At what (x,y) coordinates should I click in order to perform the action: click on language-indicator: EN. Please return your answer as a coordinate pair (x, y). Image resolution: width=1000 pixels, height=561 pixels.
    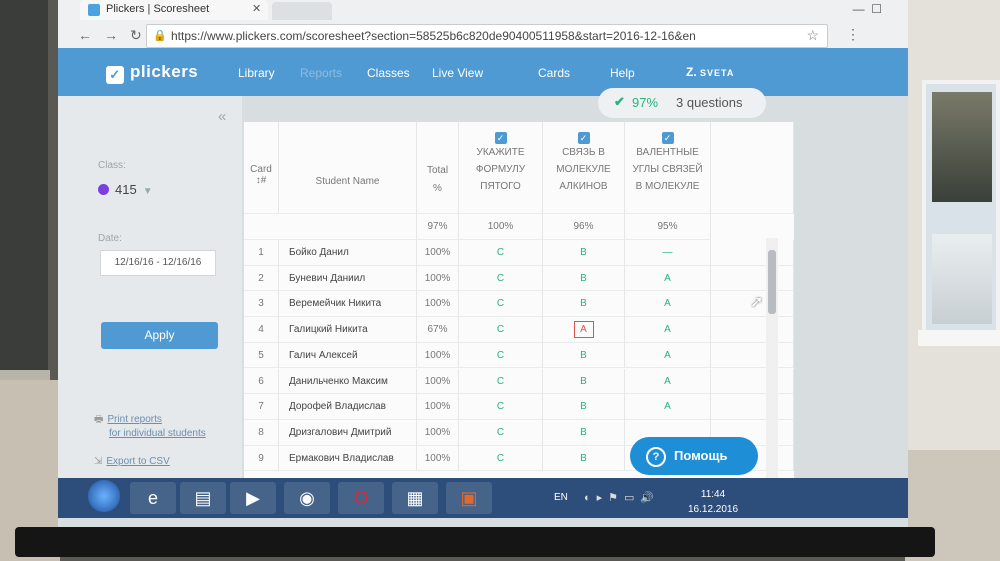
    Looking at the image, I should click on (561, 497).